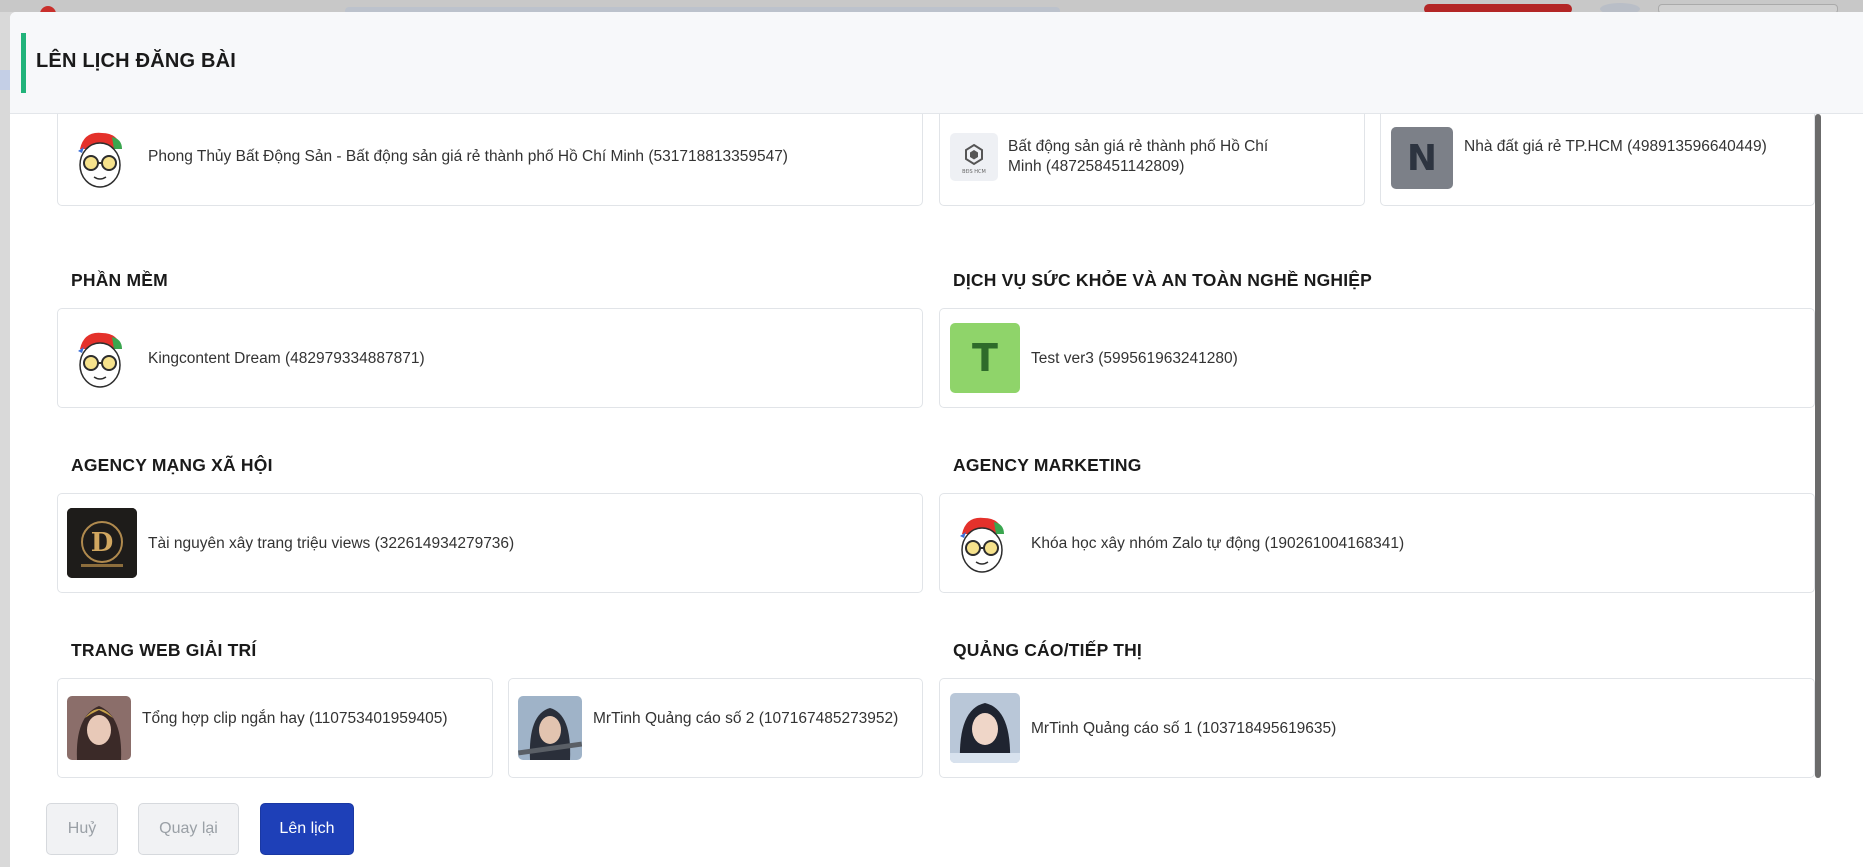 This screenshot has height=867, width=1863. What do you see at coordinates (295, 718) in the screenshot?
I see `page-name: Tổng hợp clip ngắn hay (110753401959405)` at bounding box center [295, 718].